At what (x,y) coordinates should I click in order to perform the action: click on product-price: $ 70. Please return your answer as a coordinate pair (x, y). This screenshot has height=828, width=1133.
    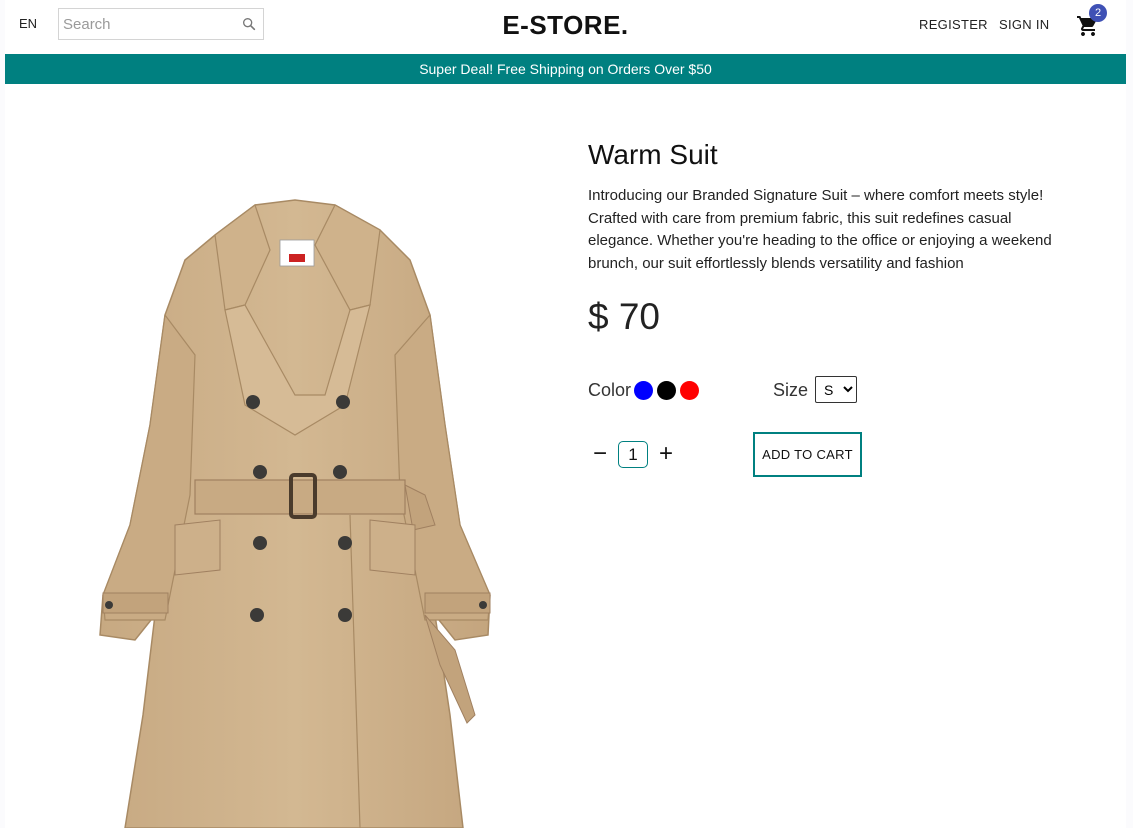
    Looking at the image, I should click on (624, 316).